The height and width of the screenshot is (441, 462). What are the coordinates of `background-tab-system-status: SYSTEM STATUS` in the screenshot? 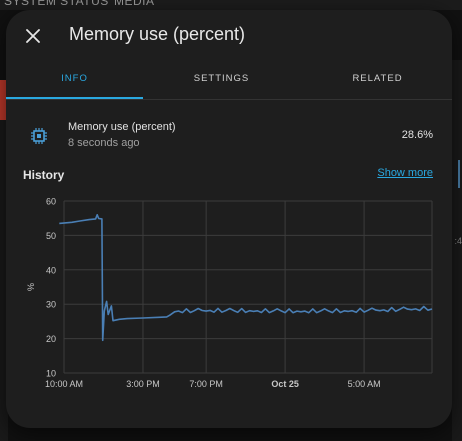 It's located at (56, 4).